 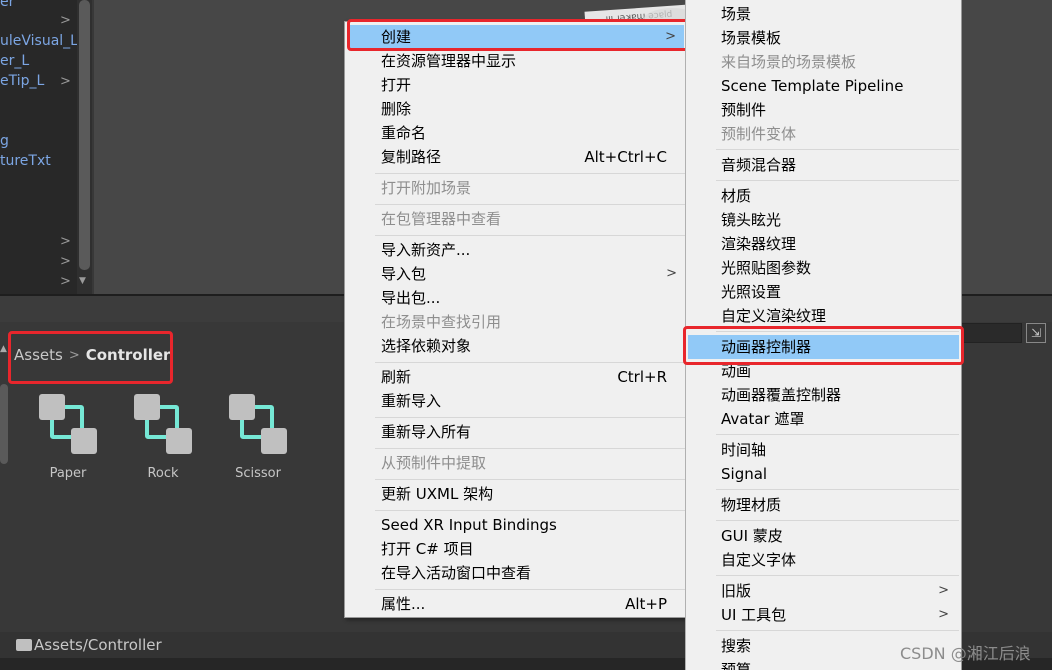 What do you see at coordinates (7, 5) in the screenshot?
I see `hierarchy-item: er` at bounding box center [7, 5].